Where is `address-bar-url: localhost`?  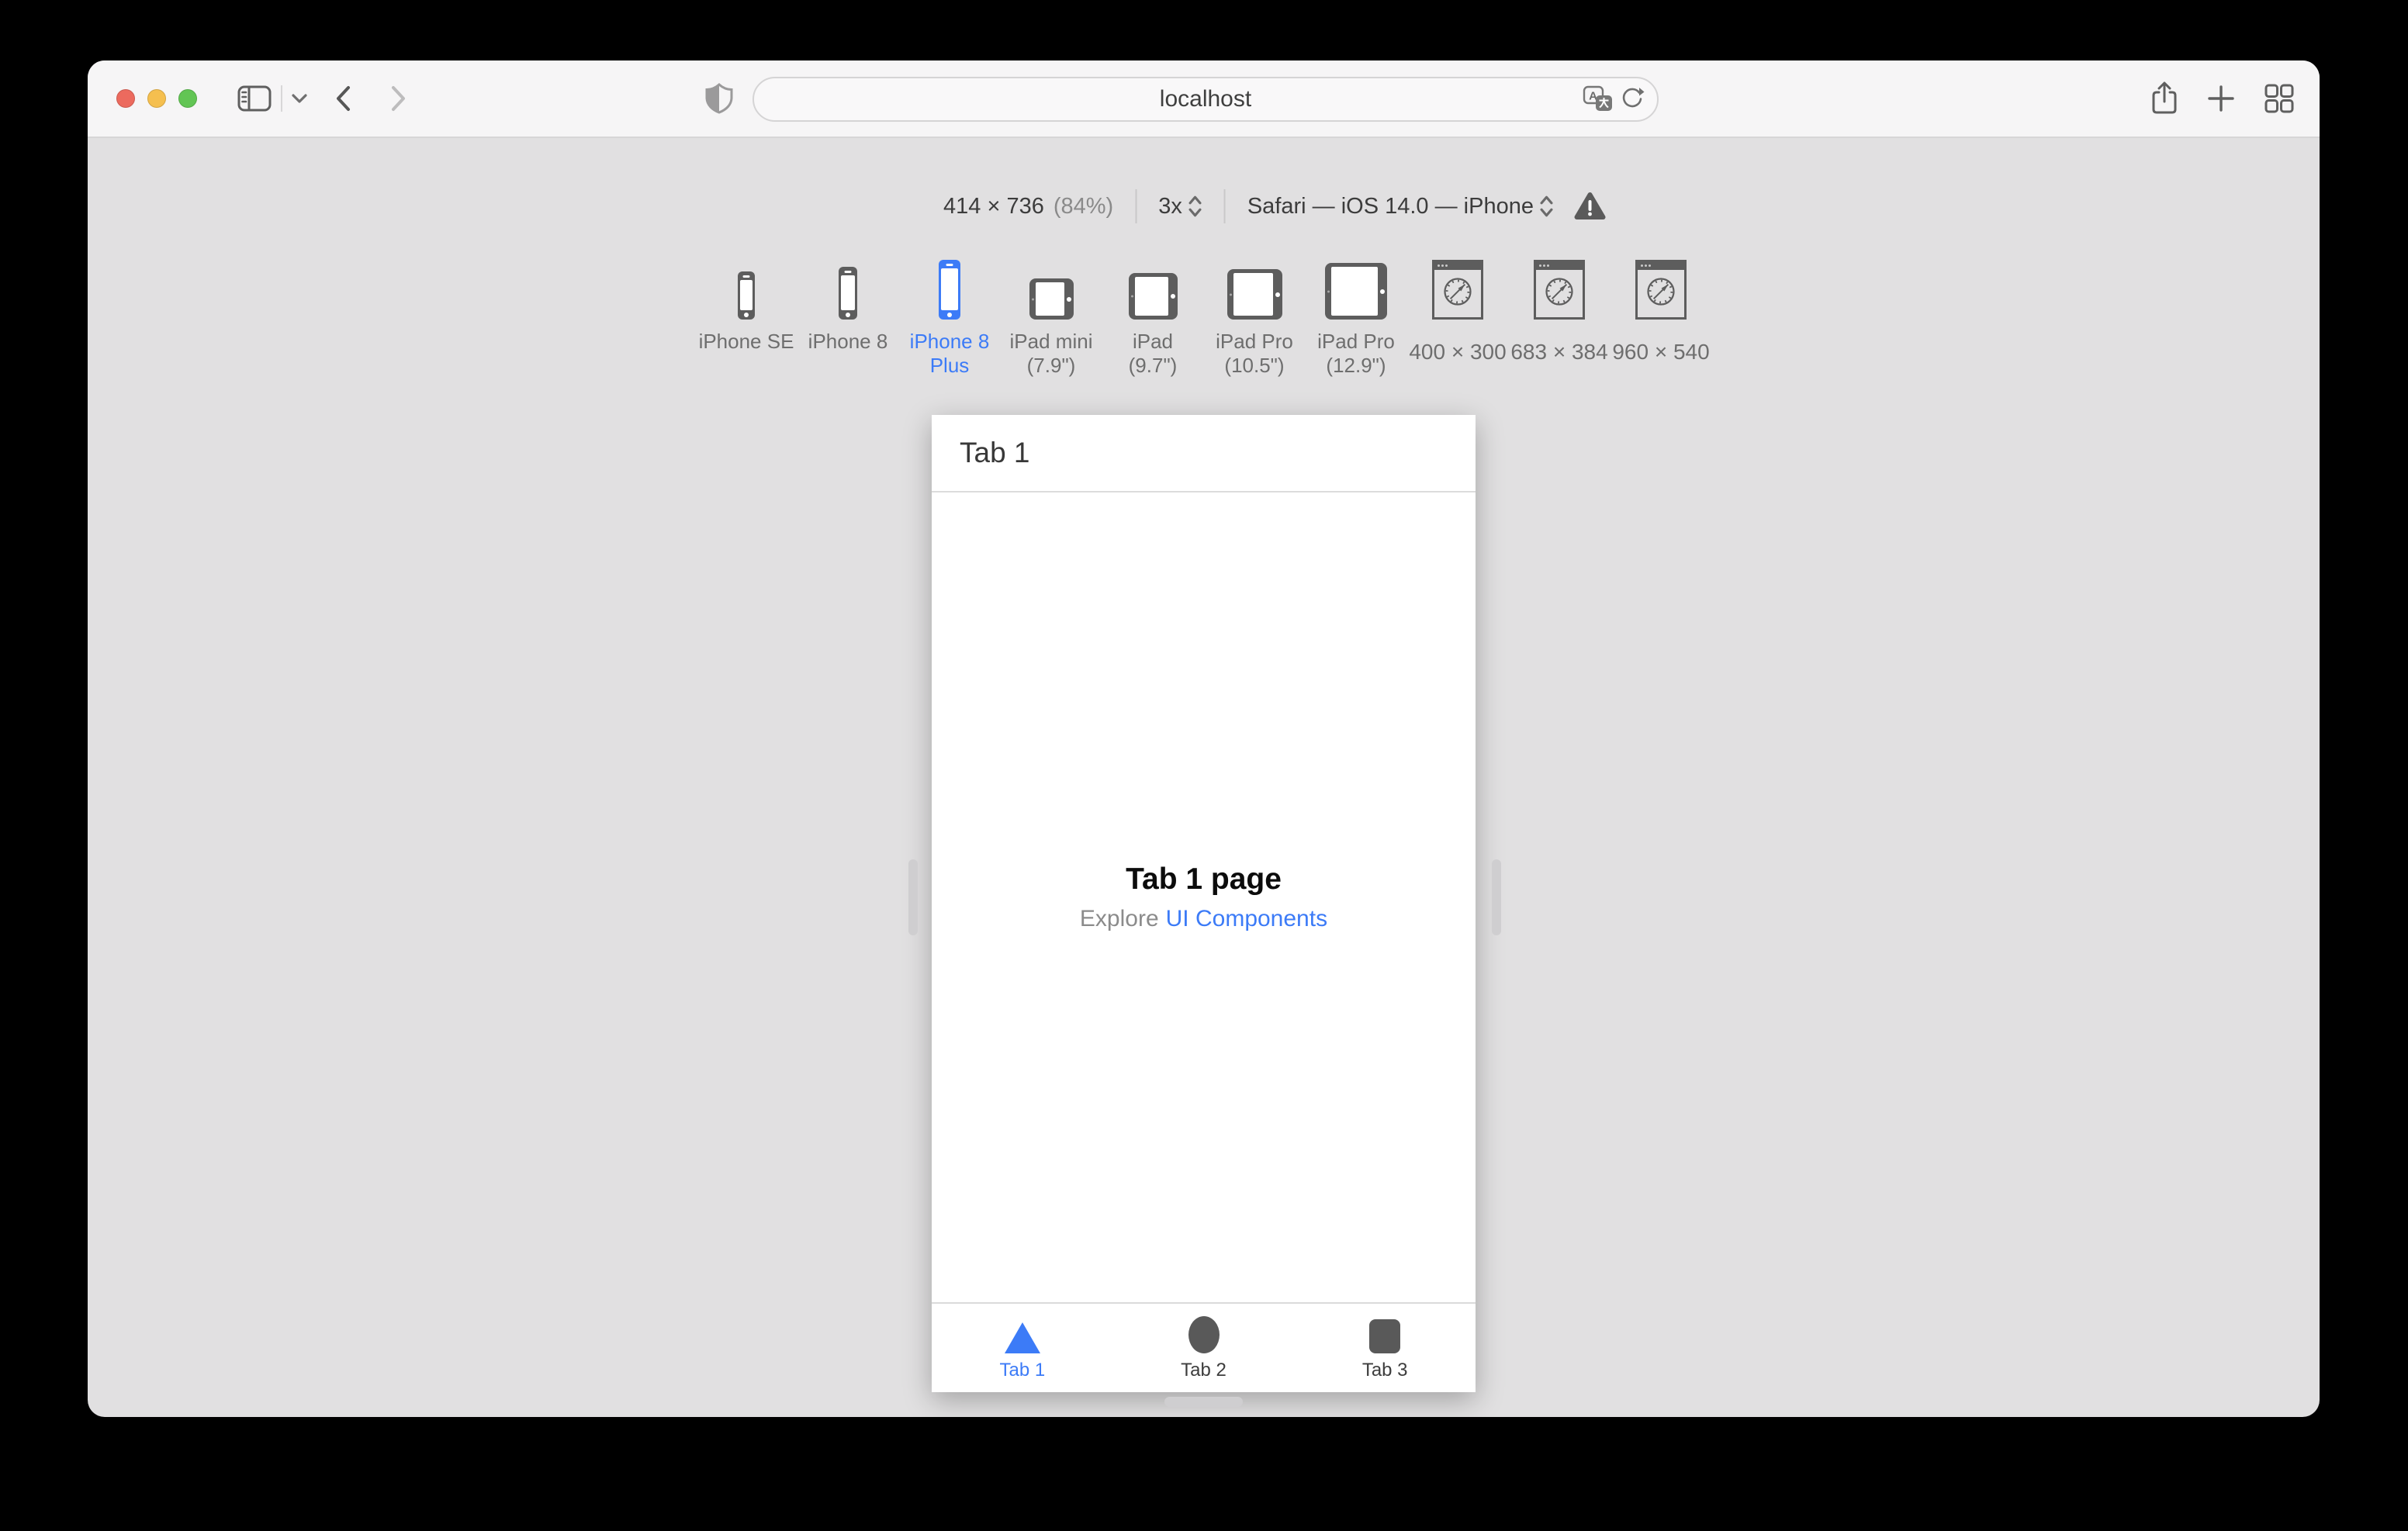 address-bar-url: localhost is located at coordinates (1205, 99).